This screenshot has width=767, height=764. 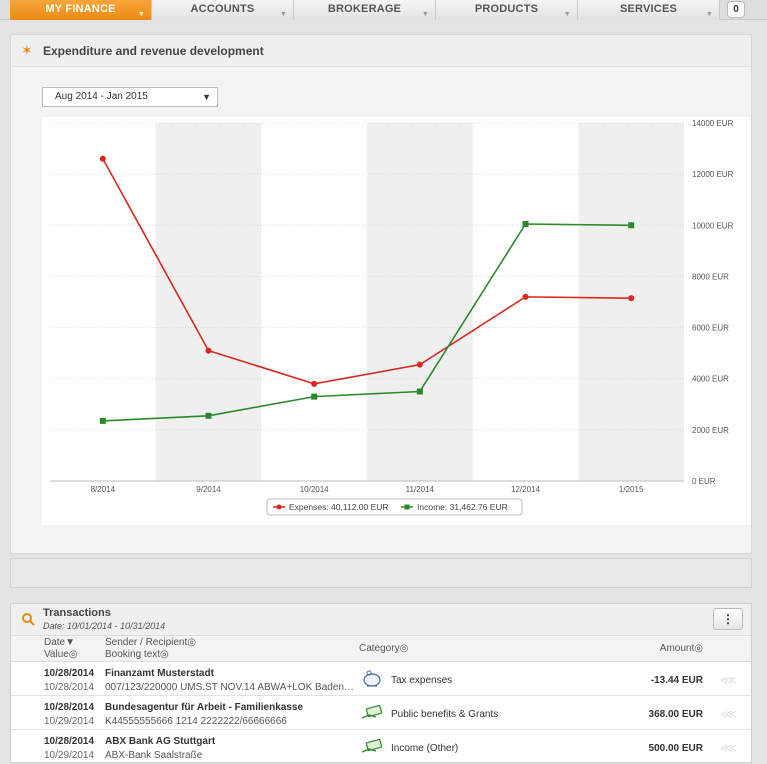 What do you see at coordinates (710, 430) in the screenshot?
I see `y-tick-label: 2000 EUR` at bounding box center [710, 430].